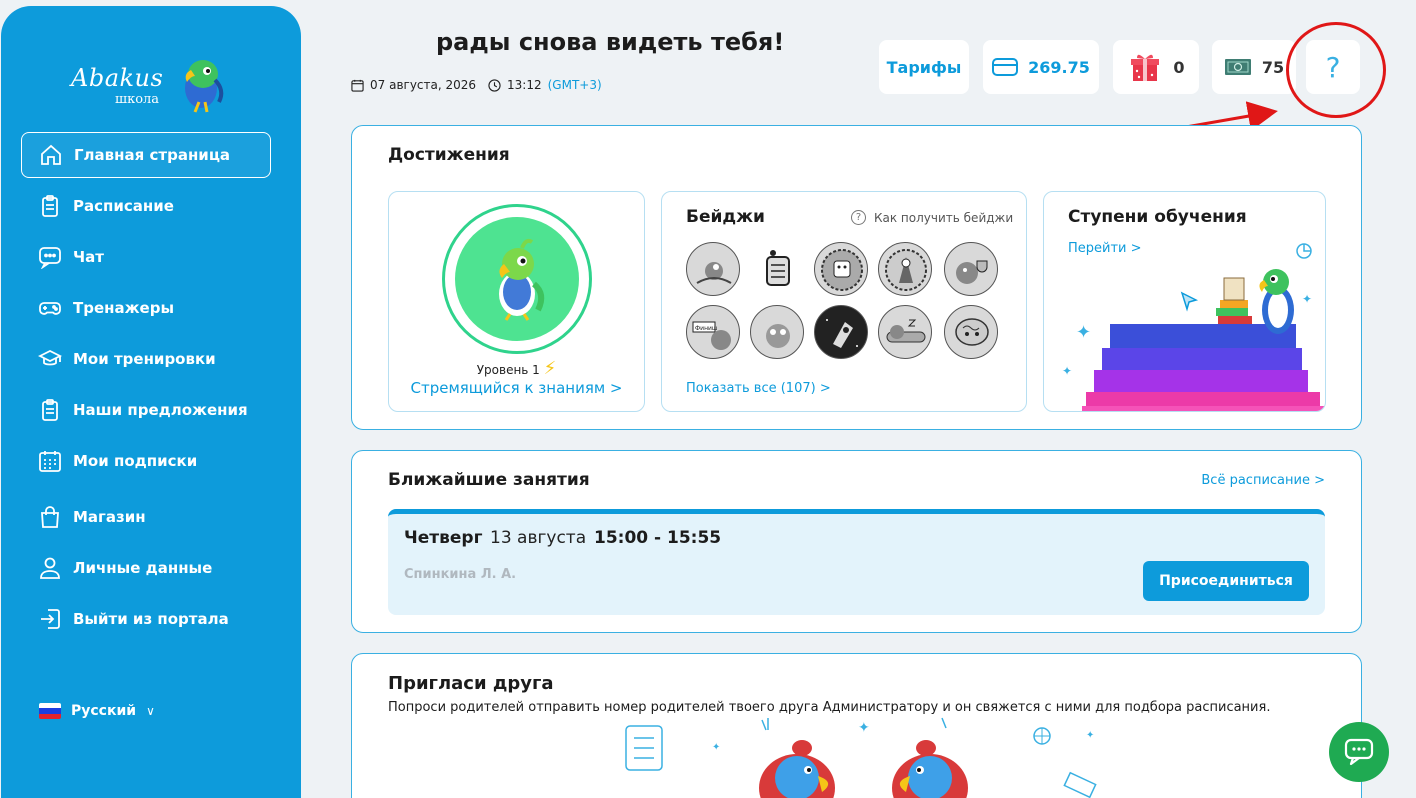 The width and height of the screenshot is (1416, 798). What do you see at coordinates (88, 257) in the screenshot?
I see `sidebar-item-label: Чат` at bounding box center [88, 257].